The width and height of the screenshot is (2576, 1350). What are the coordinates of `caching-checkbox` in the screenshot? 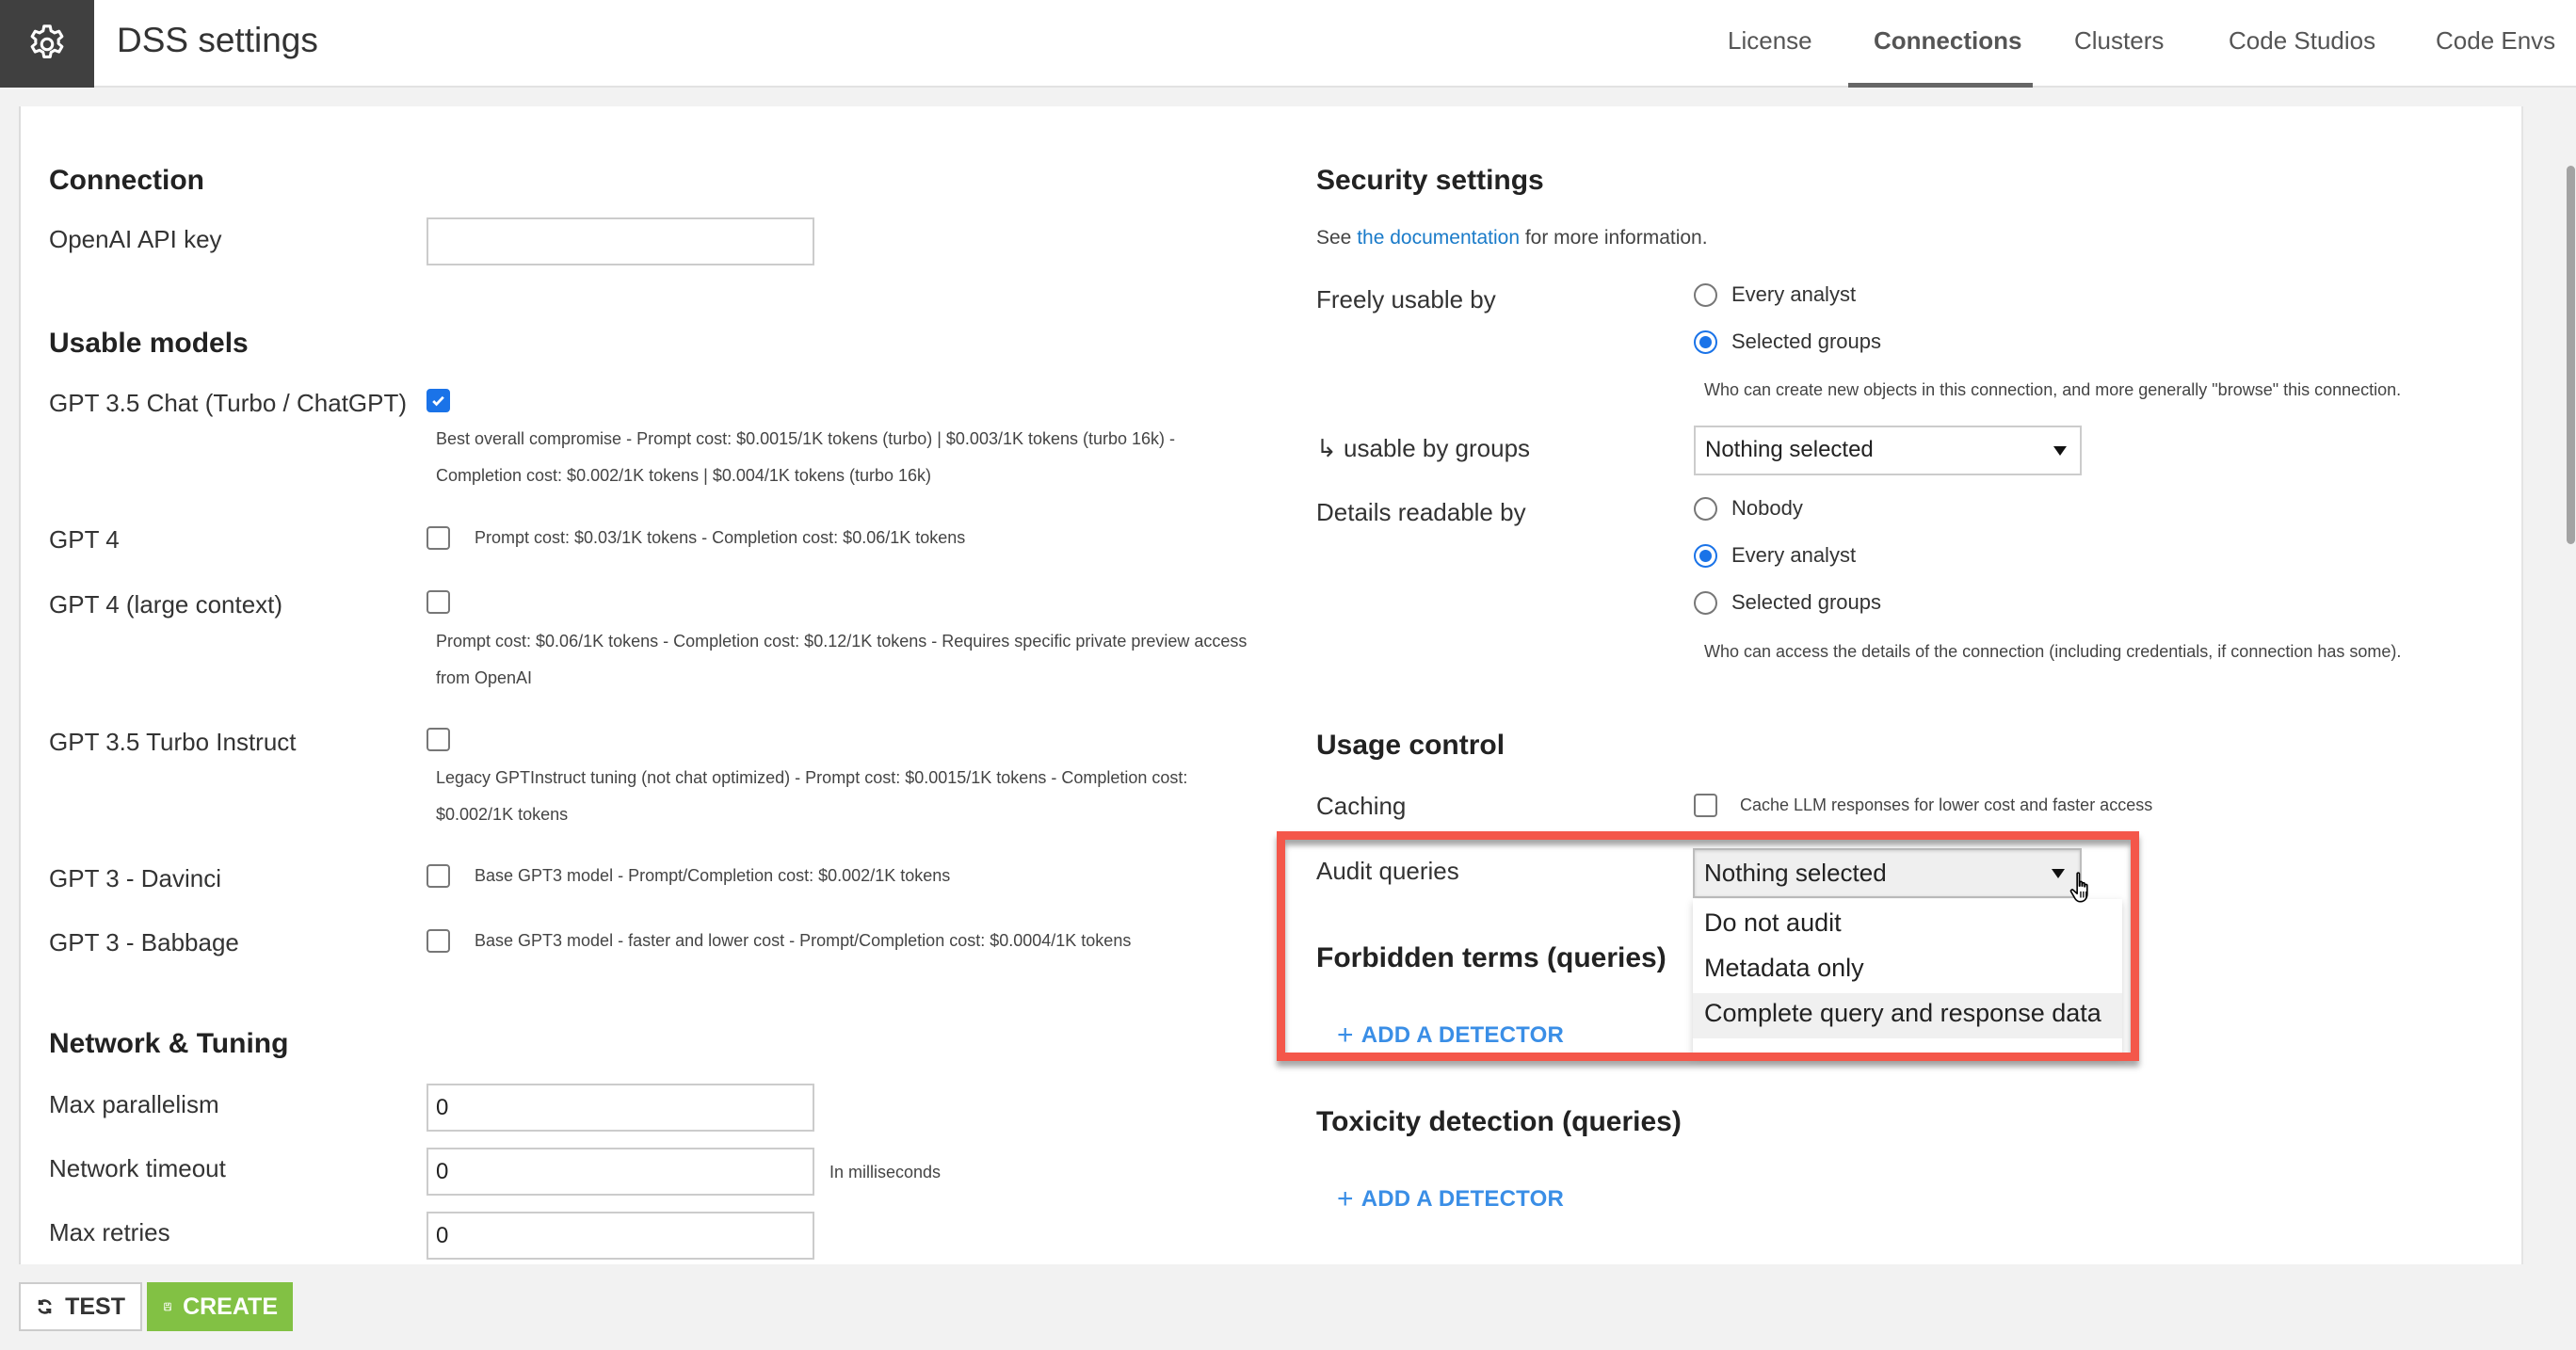 It's located at (1705, 805).